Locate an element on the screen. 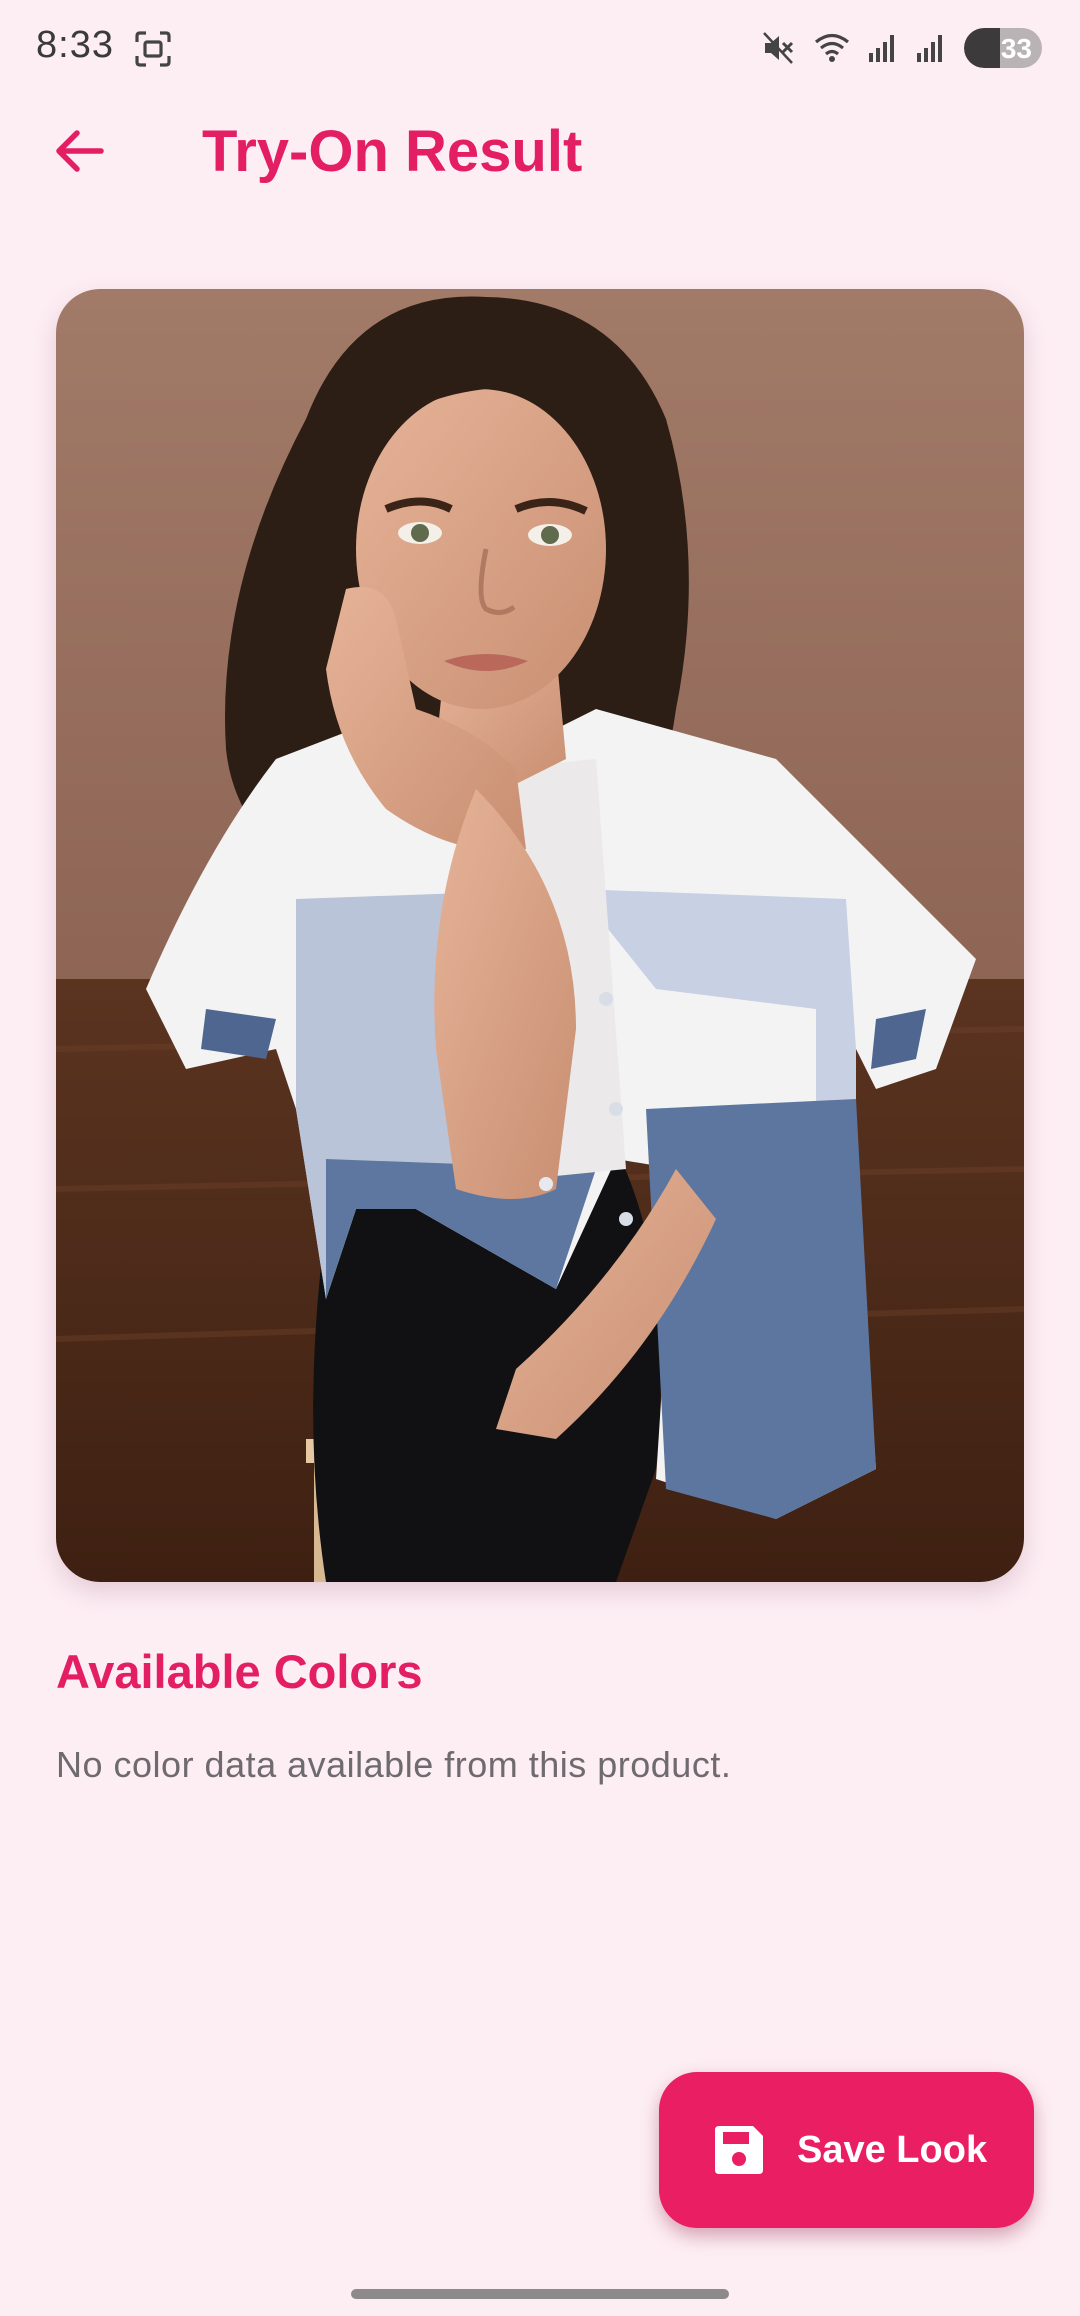 This screenshot has height=2316, width=1080. available-colors-title: Available Colors is located at coordinates (239, 1671).